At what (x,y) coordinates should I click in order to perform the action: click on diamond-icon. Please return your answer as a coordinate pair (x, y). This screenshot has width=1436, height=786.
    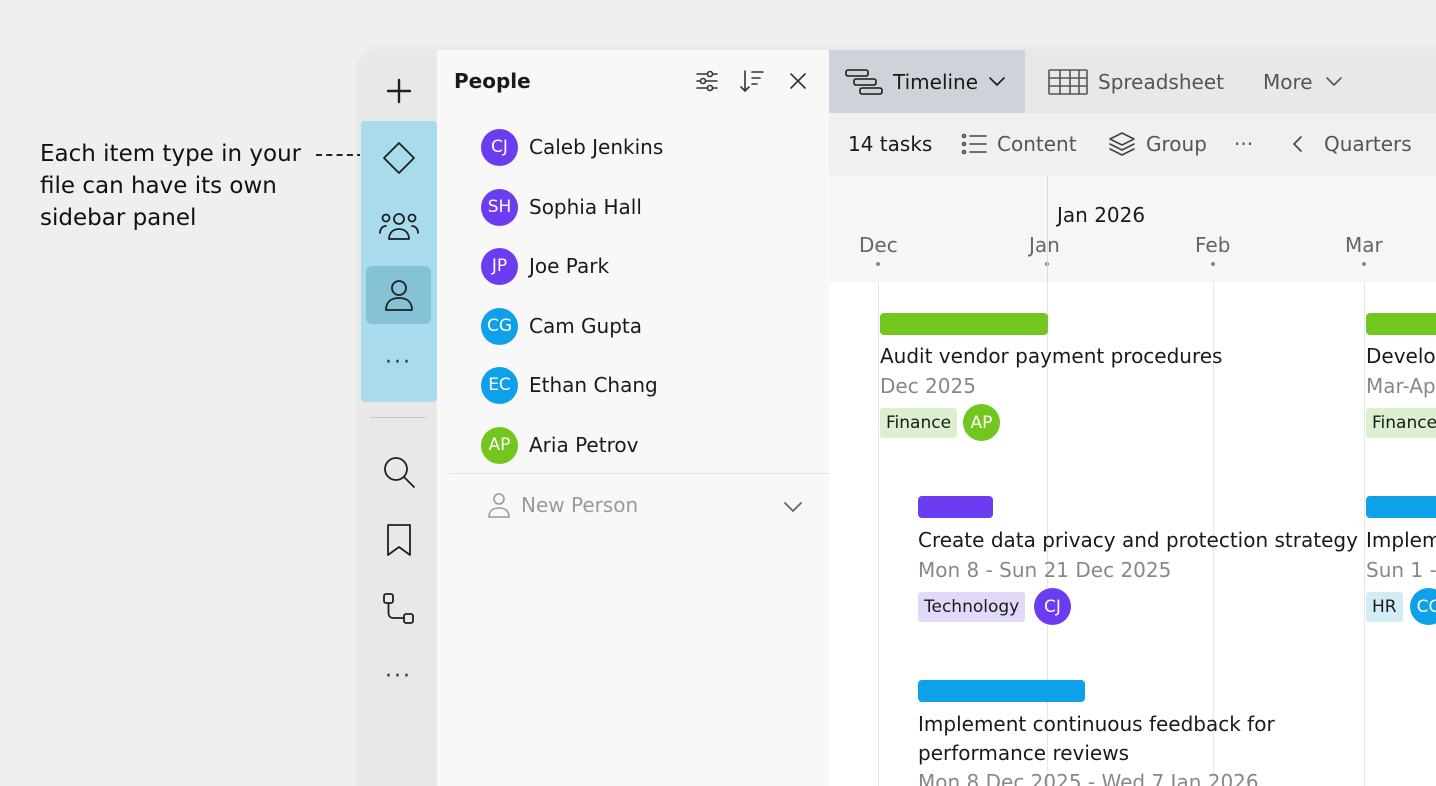
    Looking at the image, I should click on (398, 158).